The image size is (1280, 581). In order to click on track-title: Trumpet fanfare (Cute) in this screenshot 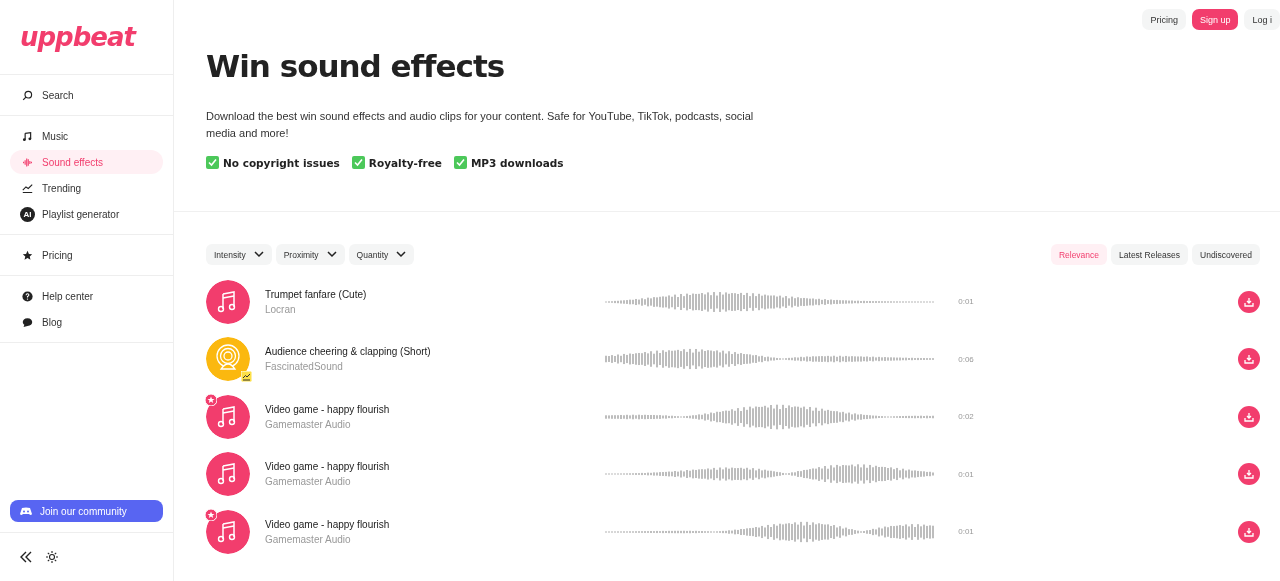, I will do `click(435, 294)`.